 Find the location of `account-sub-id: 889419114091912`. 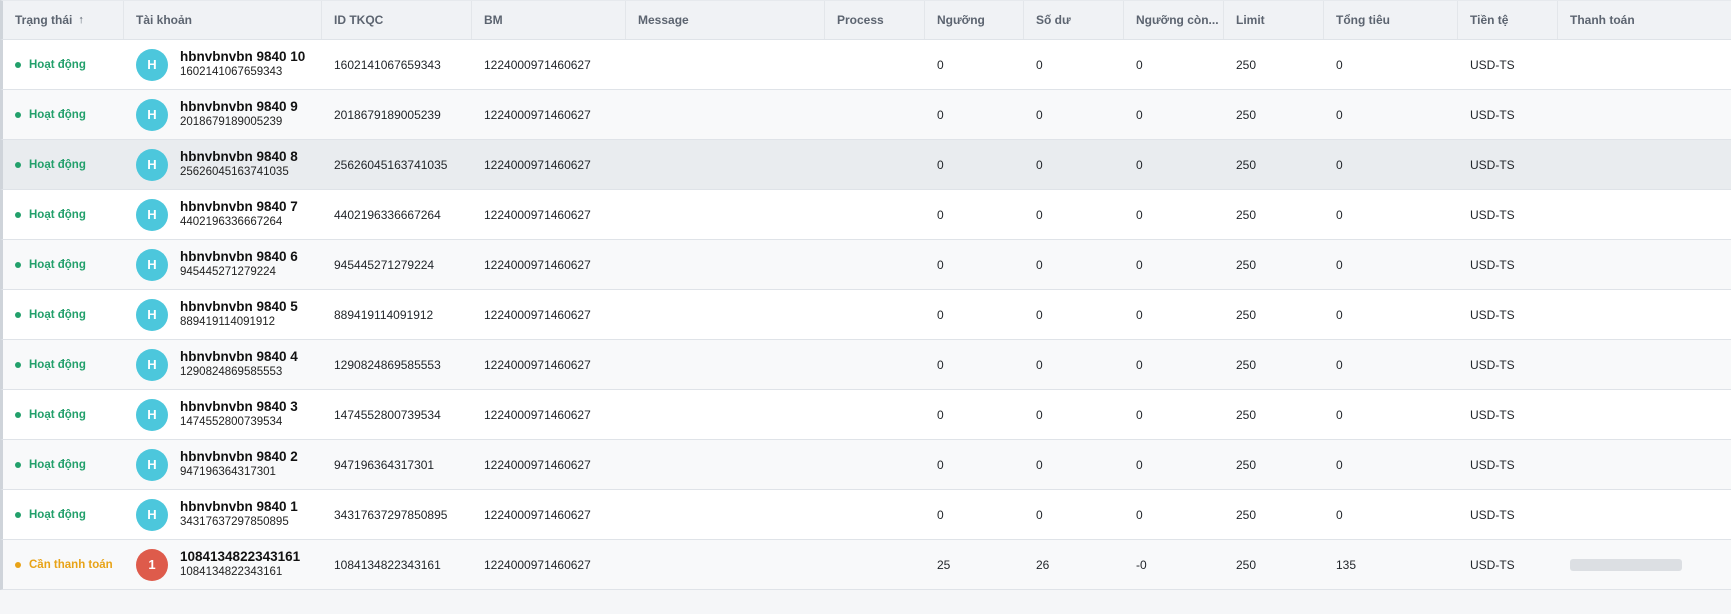

account-sub-id: 889419114091912 is located at coordinates (228, 322).